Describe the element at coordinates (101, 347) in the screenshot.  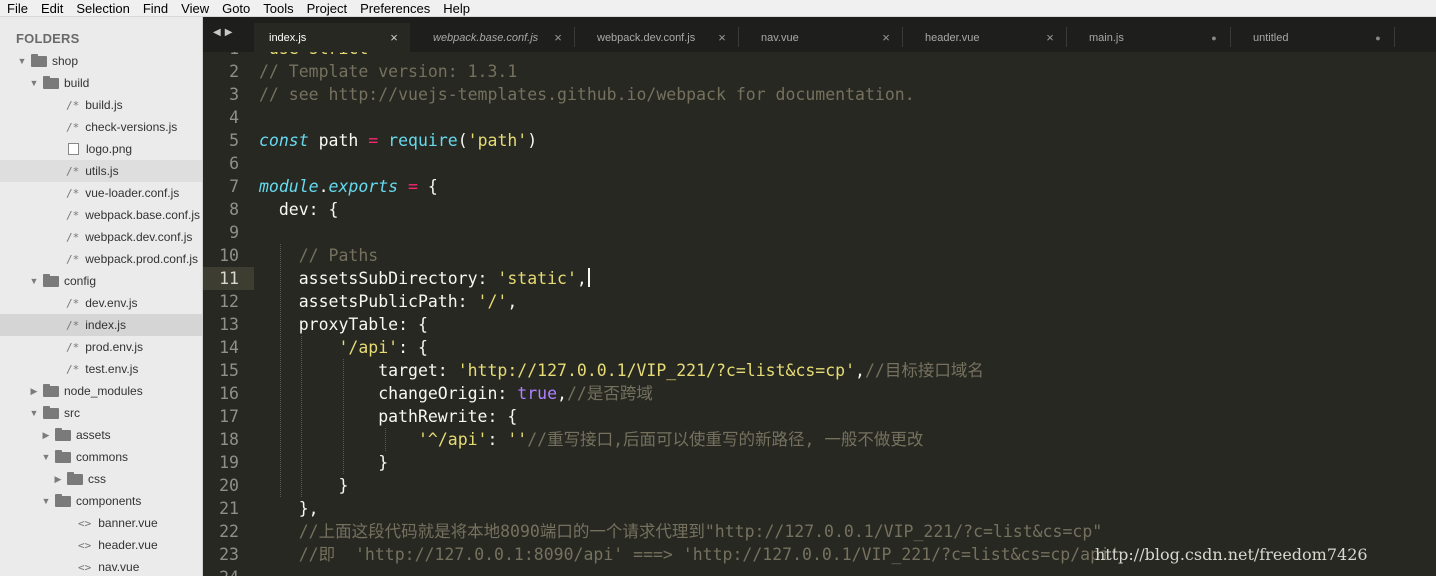
I see `tree-item: /* prod.env.js` at that location.